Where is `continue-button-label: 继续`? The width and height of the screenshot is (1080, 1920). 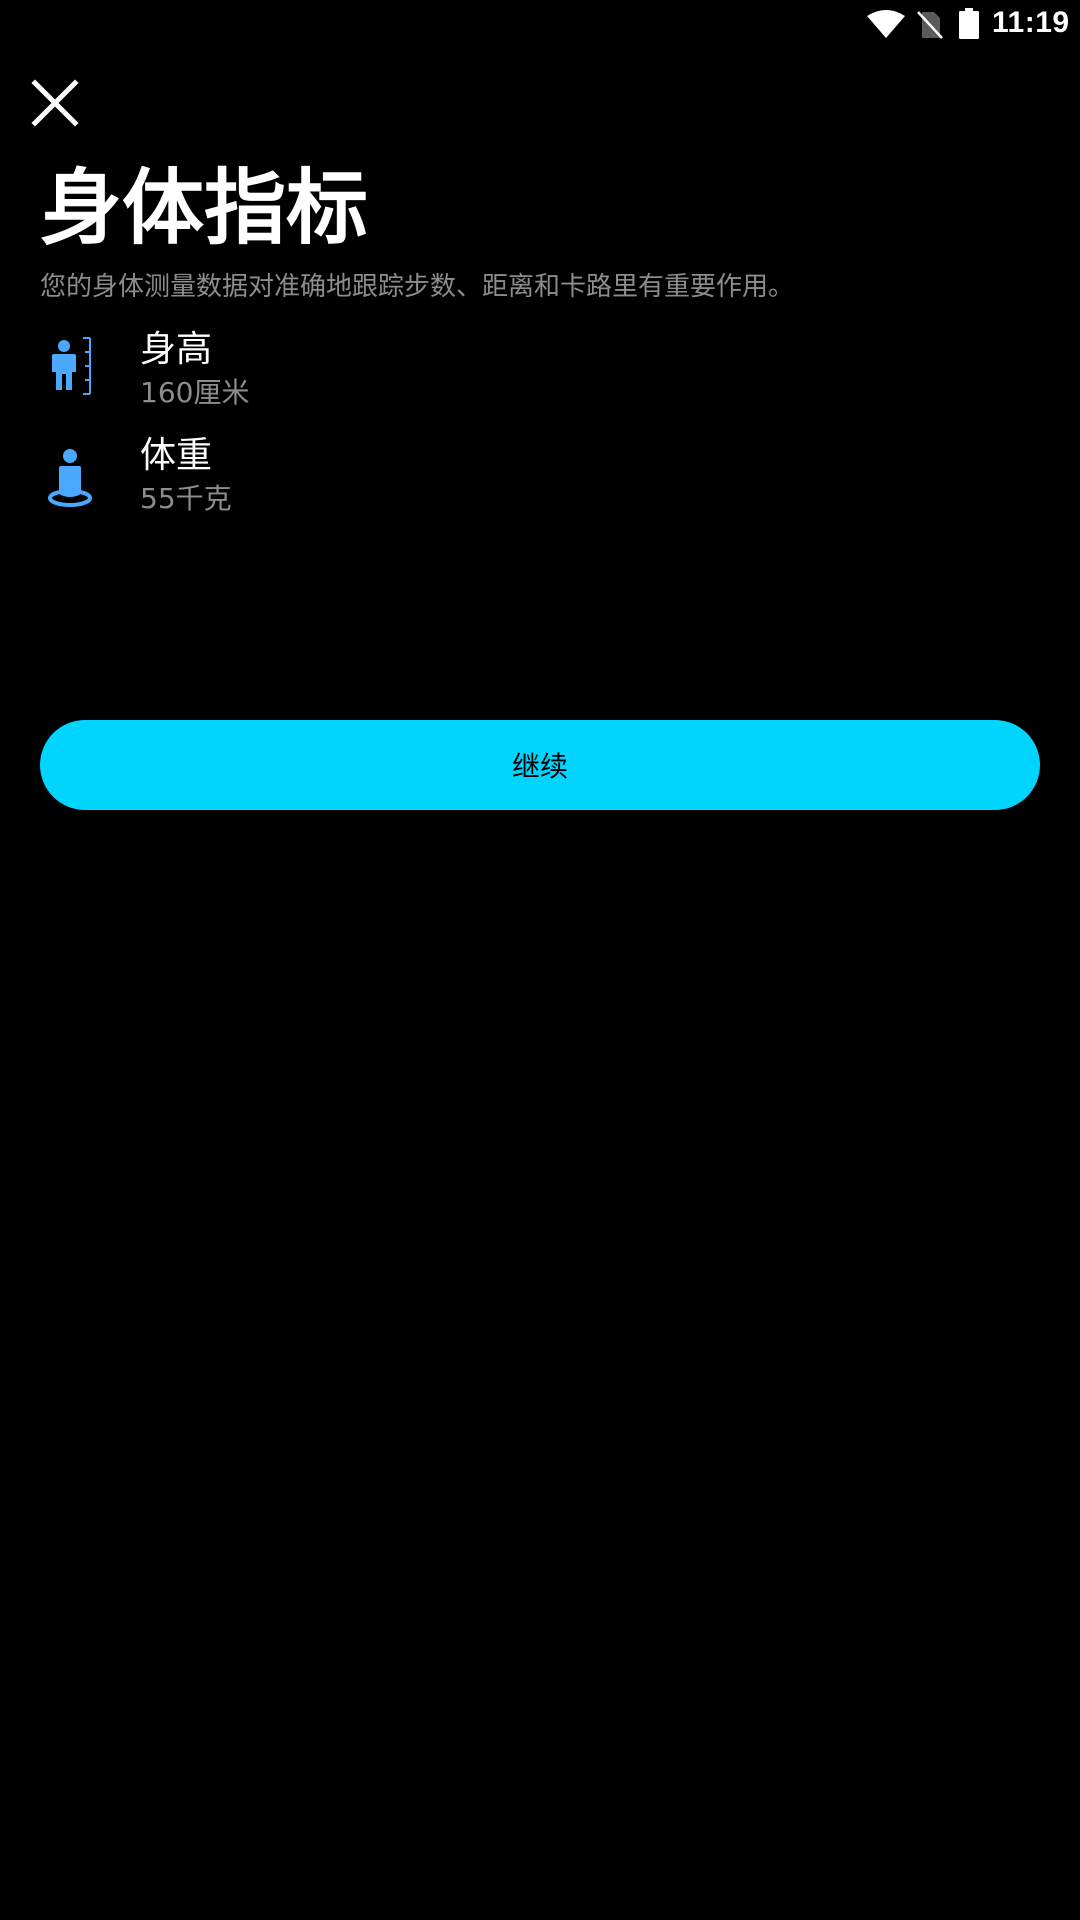 continue-button-label: 继续 is located at coordinates (539, 766).